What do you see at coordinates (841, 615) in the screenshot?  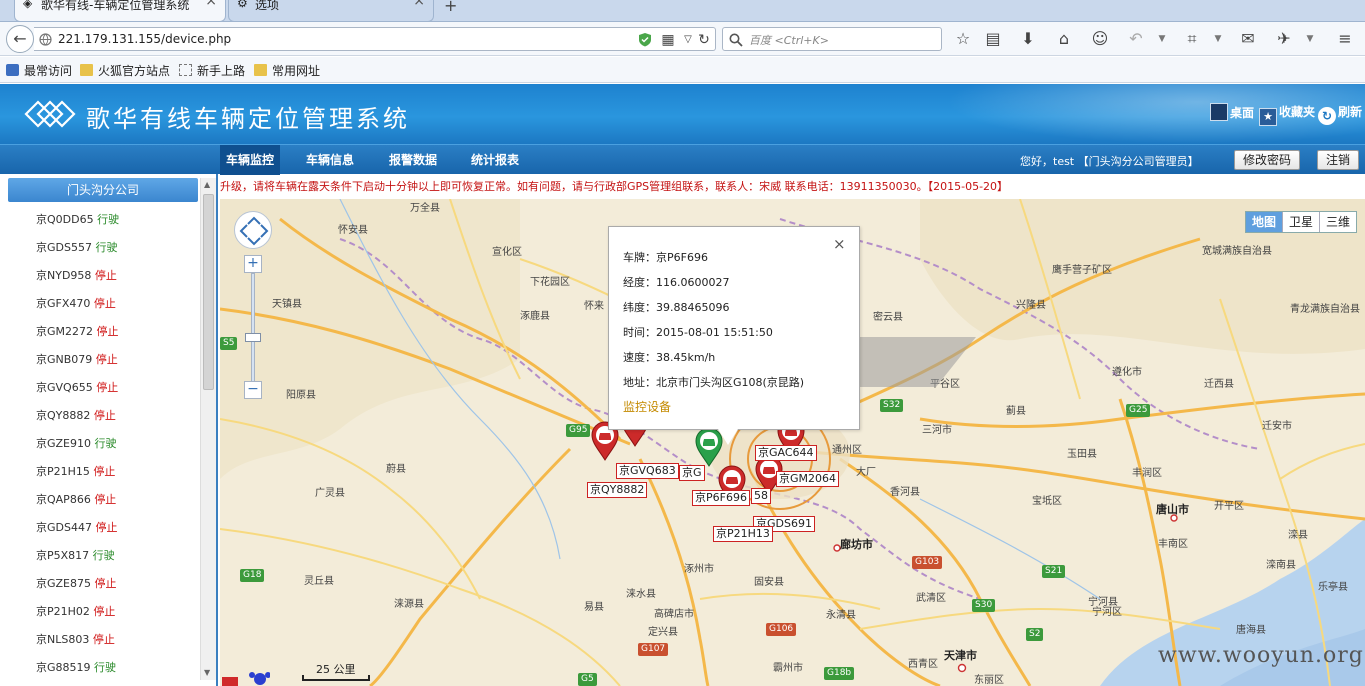 I see `place-label: 永清县` at bounding box center [841, 615].